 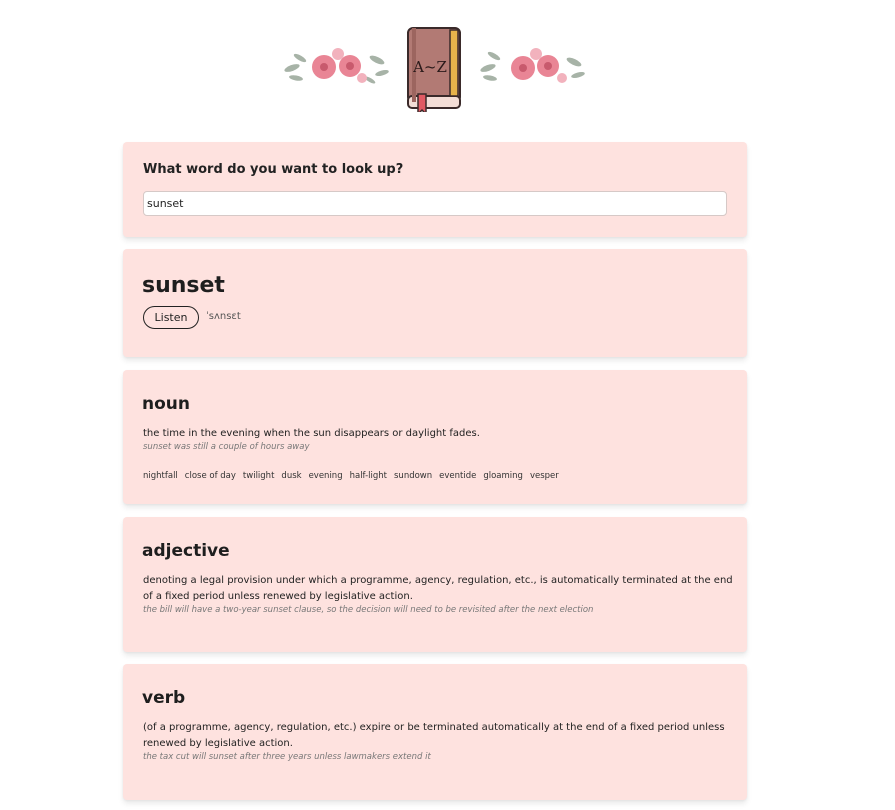 What do you see at coordinates (435, 303) in the screenshot?
I see `word-header-card: sunset Listen ˈsʌnsɛt` at bounding box center [435, 303].